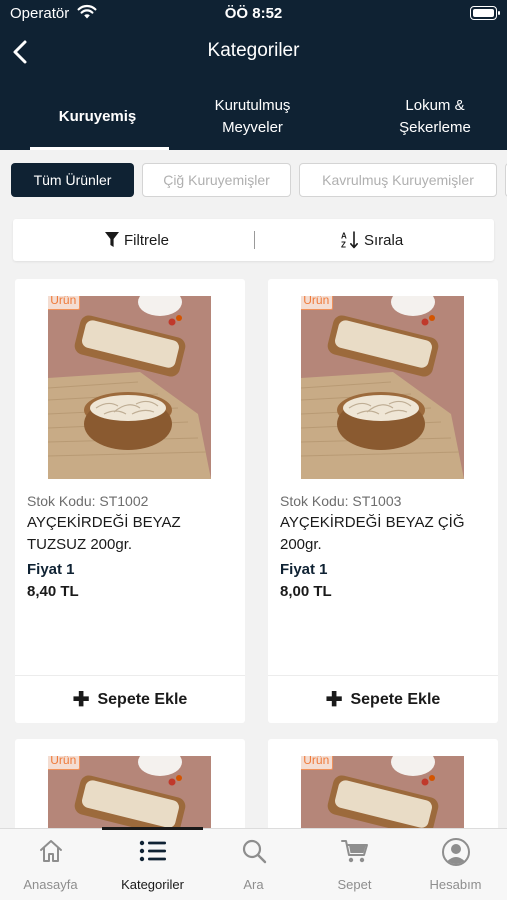 This screenshot has width=507, height=900. Describe the element at coordinates (147, 240) in the screenshot. I see `filter-label: Filtrele` at that location.